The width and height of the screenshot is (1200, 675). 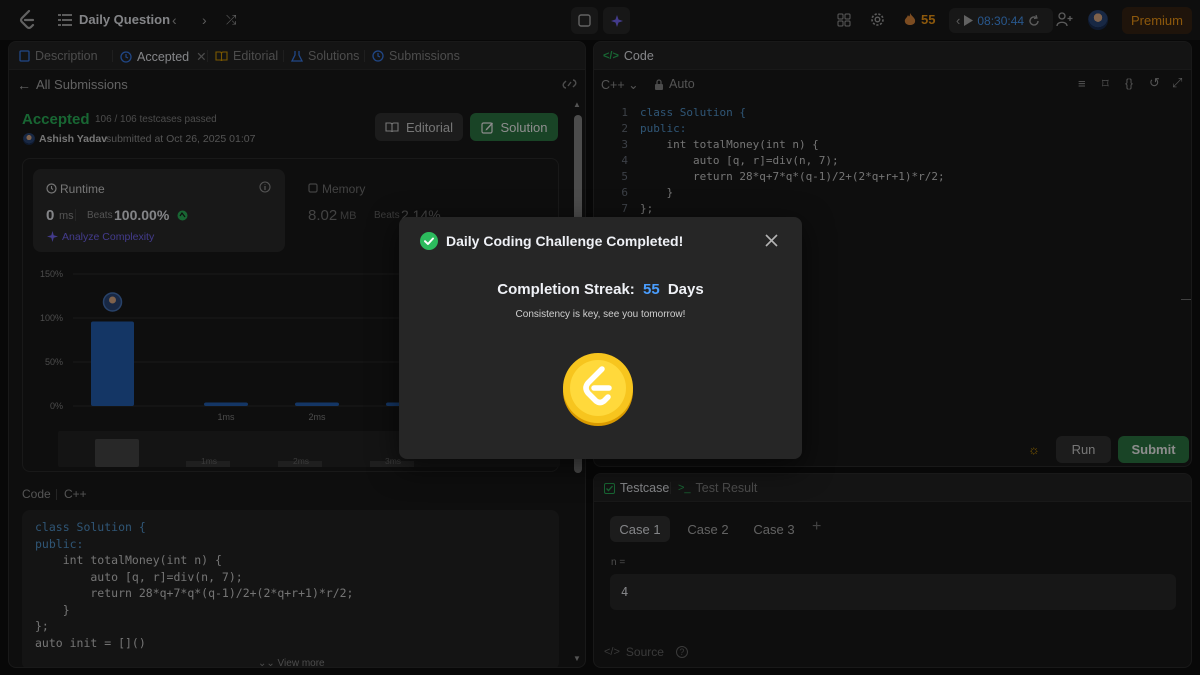 What do you see at coordinates (771, 240) in the screenshot?
I see `close-icon` at bounding box center [771, 240].